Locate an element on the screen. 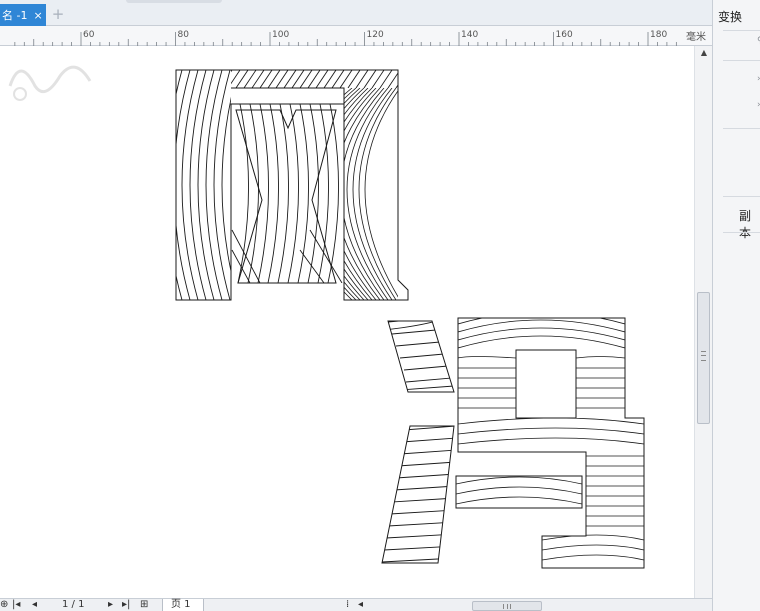 This screenshot has height=611, width=760. scroll-left-icon: ◂ is located at coordinates (360, 605).